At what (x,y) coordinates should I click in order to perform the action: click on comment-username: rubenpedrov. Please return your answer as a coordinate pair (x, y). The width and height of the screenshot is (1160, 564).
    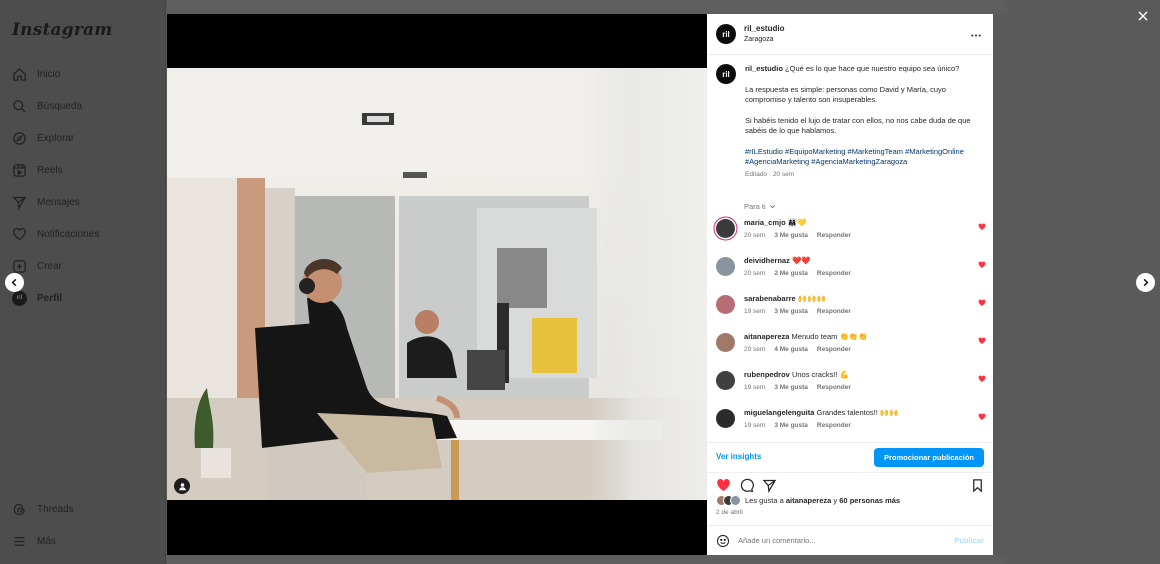
    Looking at the image, I should click on (767, 374).